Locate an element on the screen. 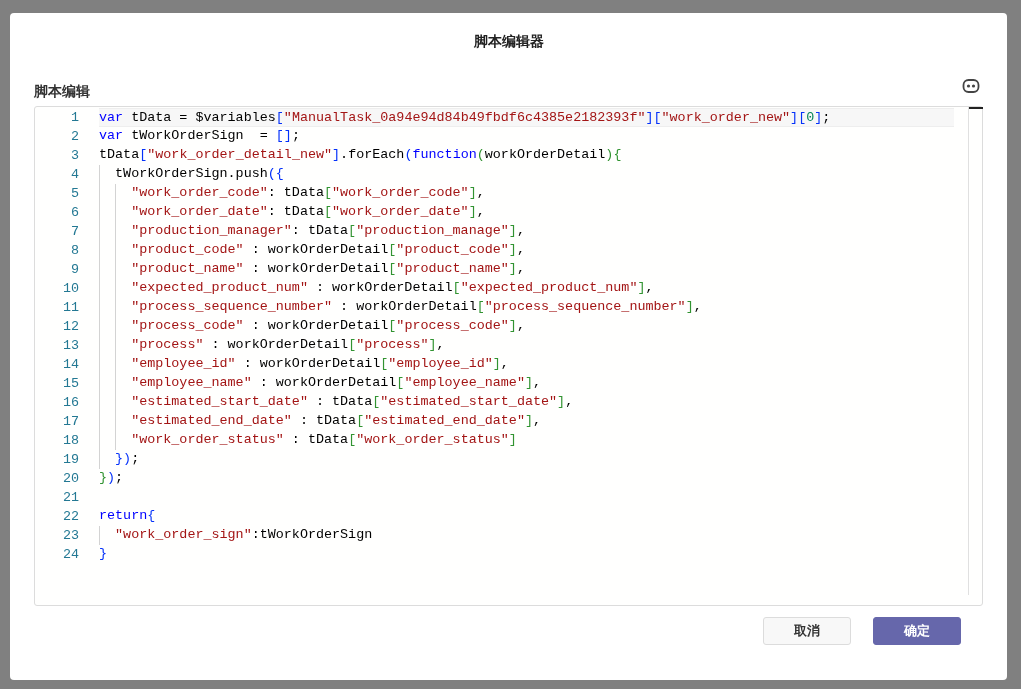 The image size is (1021, 689). line-number: 15 is located at coordinates (70, 384).